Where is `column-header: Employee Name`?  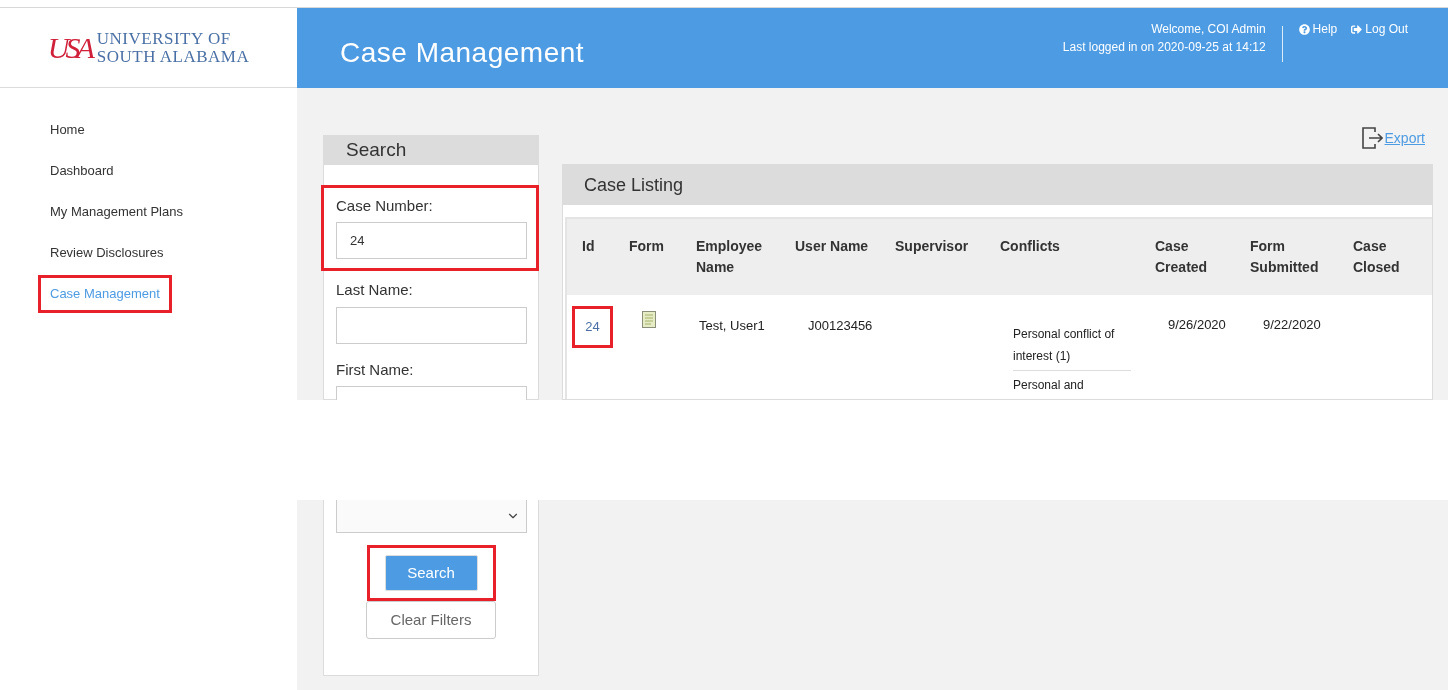
column-header: Employee Name is located at coordinates (730, 257).